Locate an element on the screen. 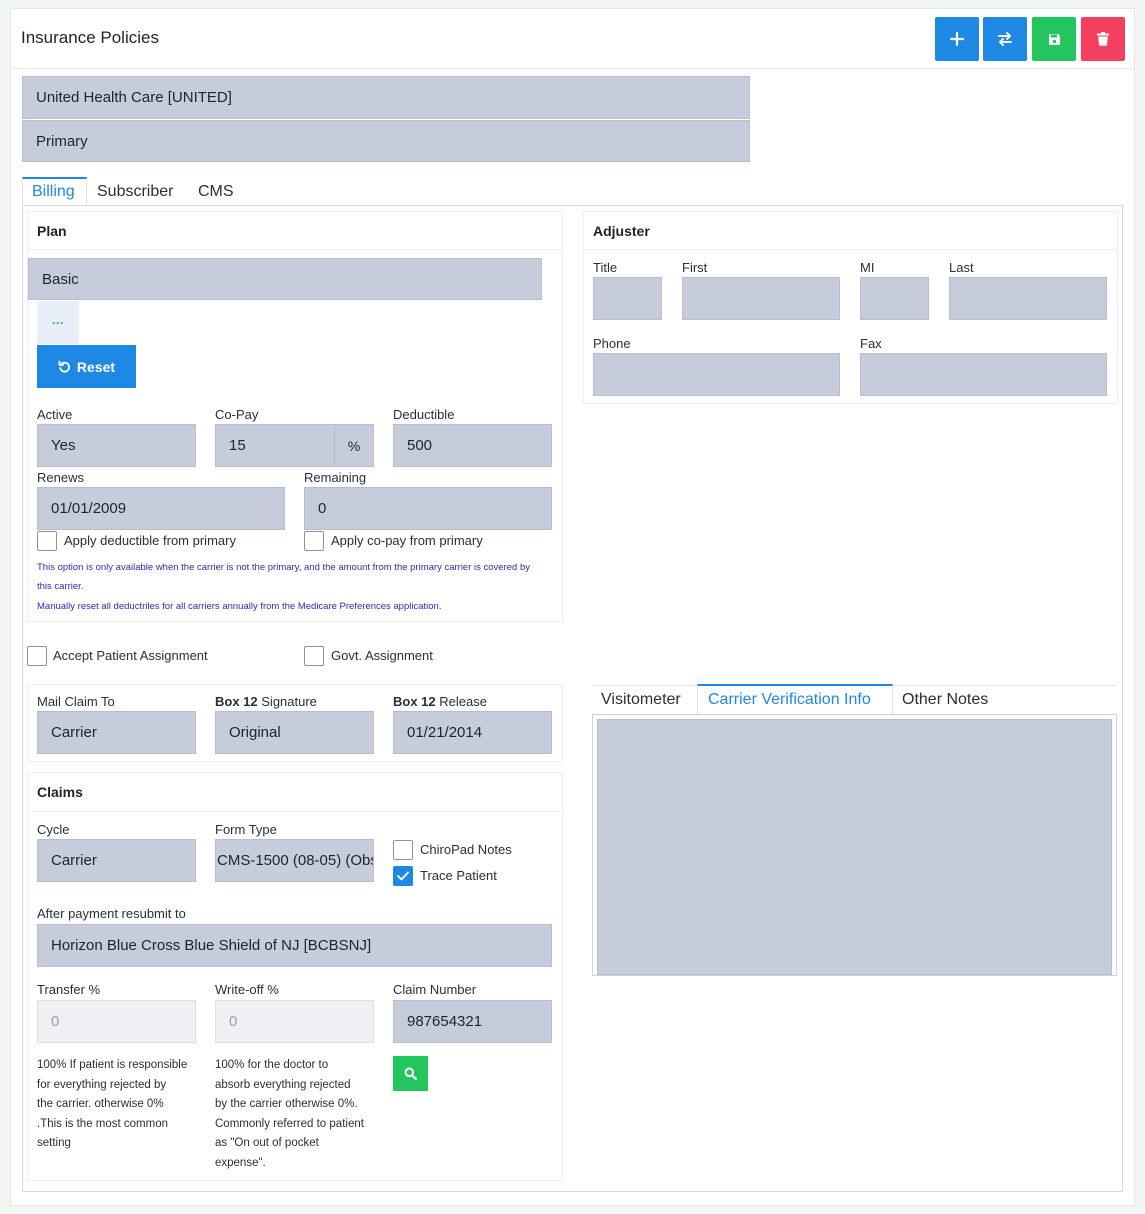 Image resolution: width=1145 pixels, height=1214 pixels. plan-more-button: ··· is located at coordinates (58, 322).